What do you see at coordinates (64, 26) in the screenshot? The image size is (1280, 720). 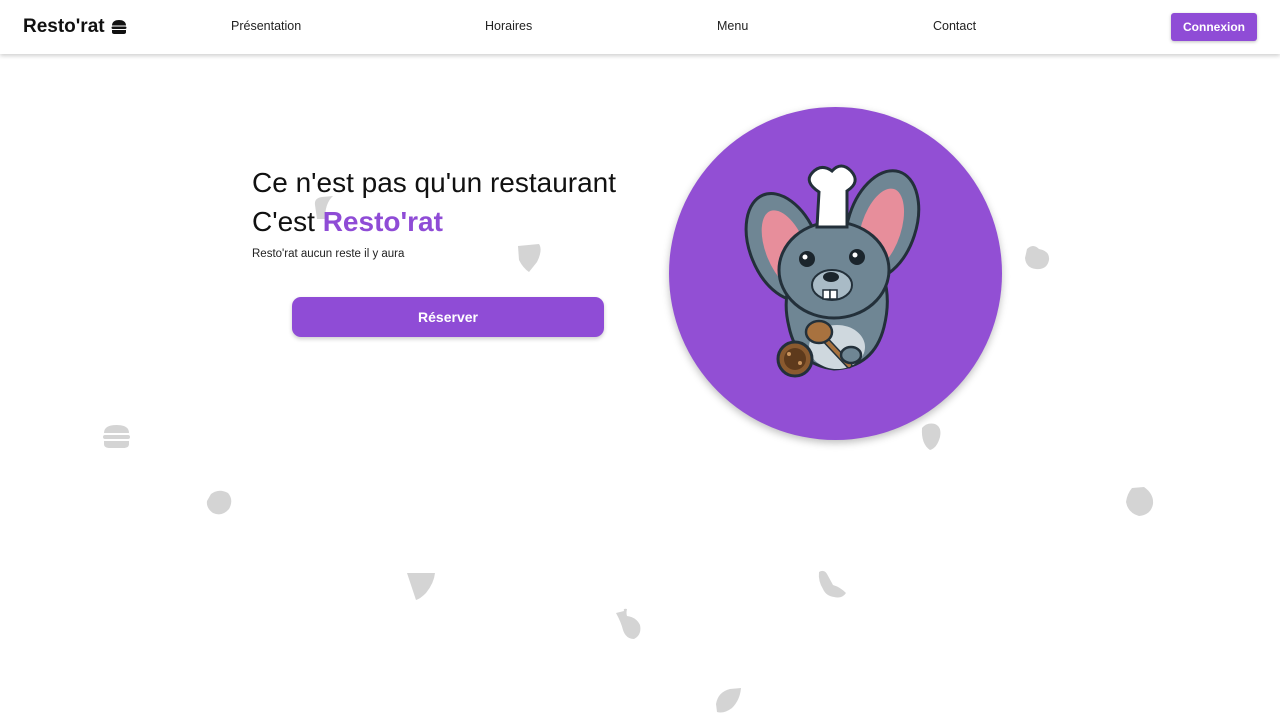 I see `brand-name: Resto'rat` at bounding box center [64, 26].